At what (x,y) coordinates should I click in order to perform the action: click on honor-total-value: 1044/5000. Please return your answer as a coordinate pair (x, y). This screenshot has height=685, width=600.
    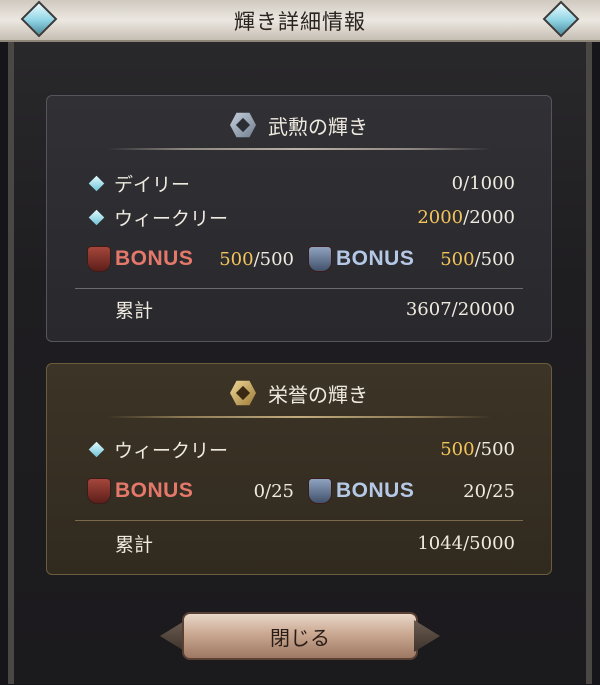
    Looking at the image, I should click on (466, 543).